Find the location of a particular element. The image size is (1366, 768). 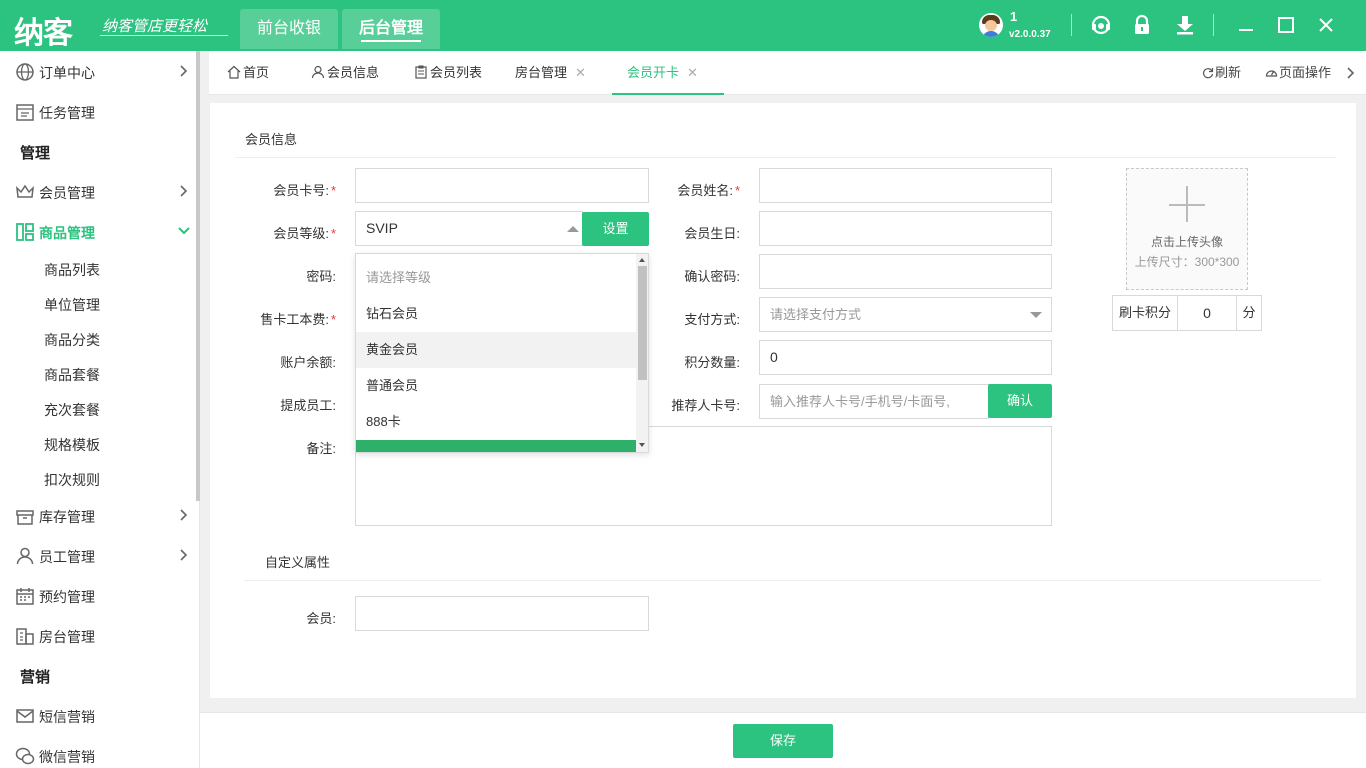

sidebar-subitem-spec-templates: 规格模板 is located at coordinates (72, 445).